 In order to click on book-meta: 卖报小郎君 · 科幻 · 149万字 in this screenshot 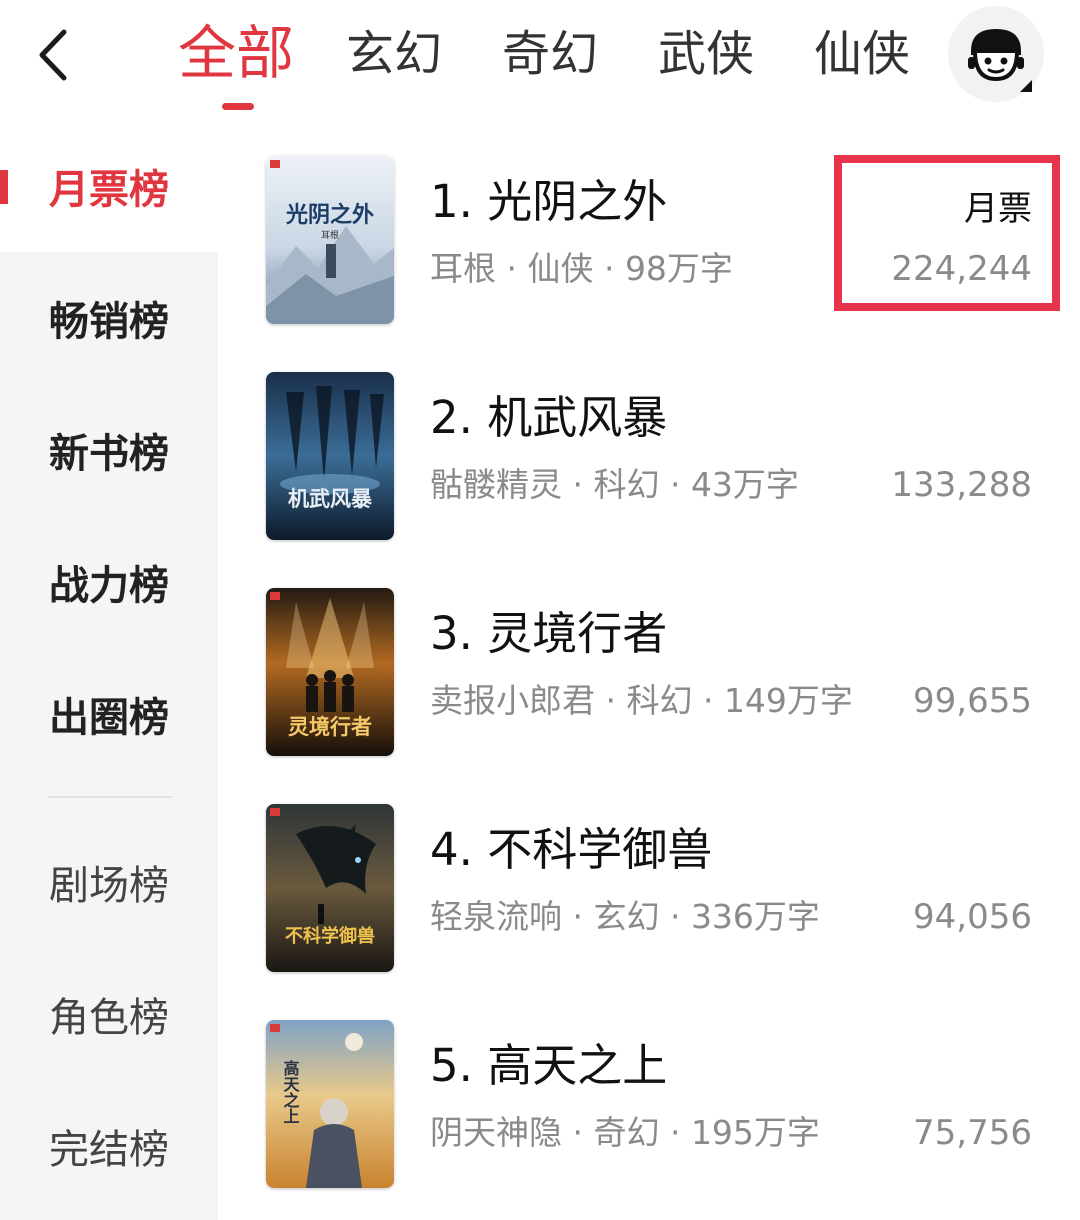, I will do `click(641, 700)`.